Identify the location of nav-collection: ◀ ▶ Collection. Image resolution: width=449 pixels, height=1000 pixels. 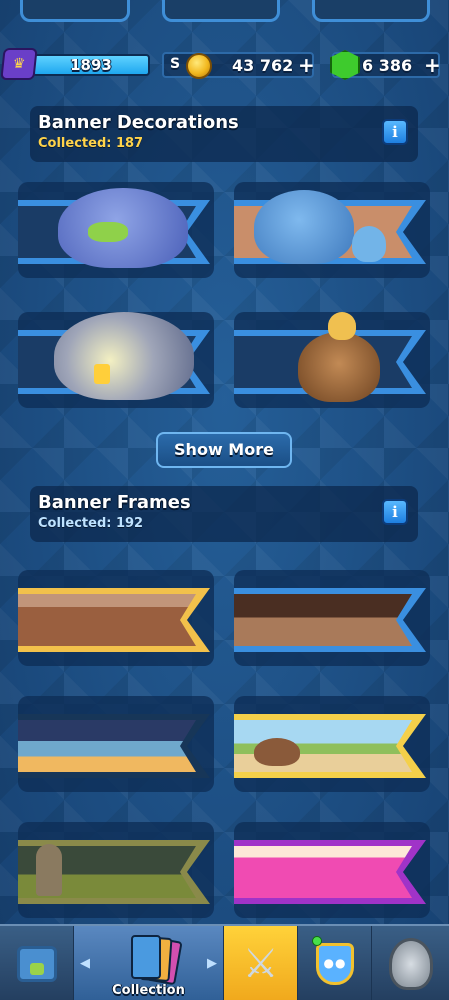
(149, 963).